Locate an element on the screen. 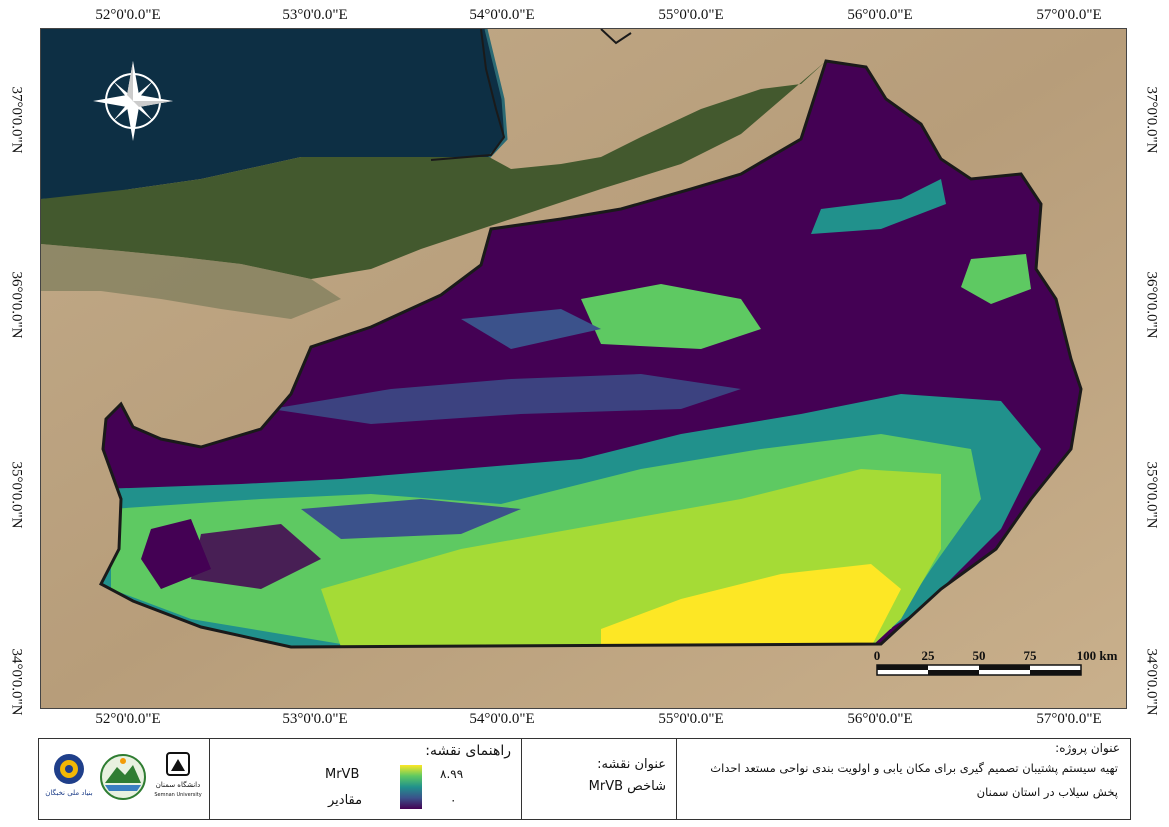  project-label: عنوان پروژه: is located at coordinates (1087, 748).